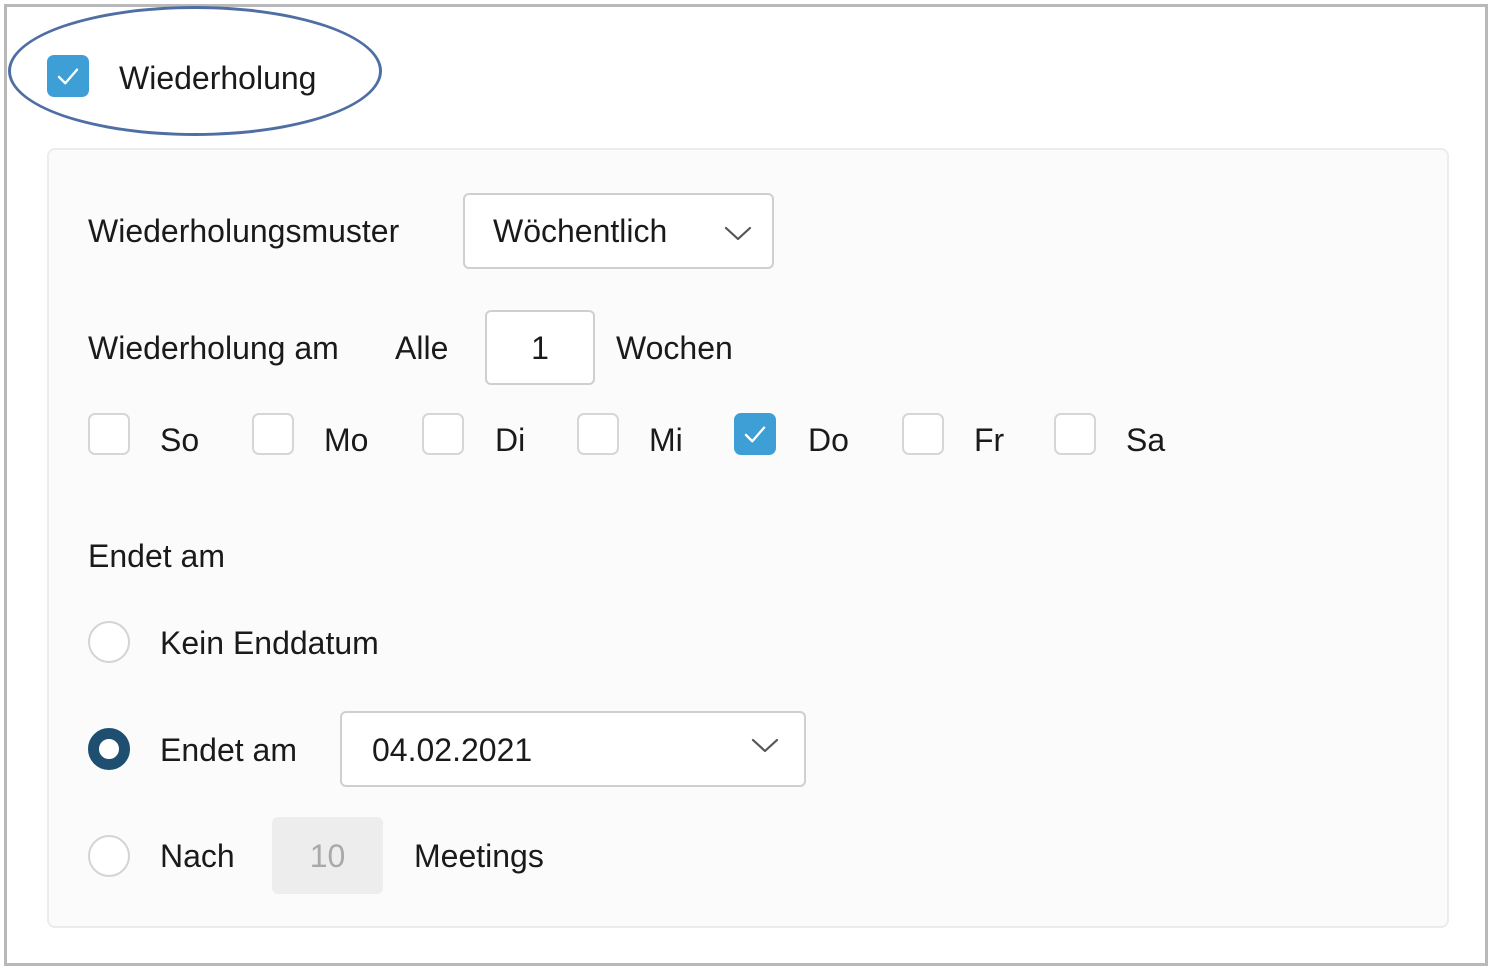 Image resolution: width=1492 pixels, height=968 pixels. Describe the element at coordinates (510, 440) in the screenshot. I see `day-label-di: Di` at that location.